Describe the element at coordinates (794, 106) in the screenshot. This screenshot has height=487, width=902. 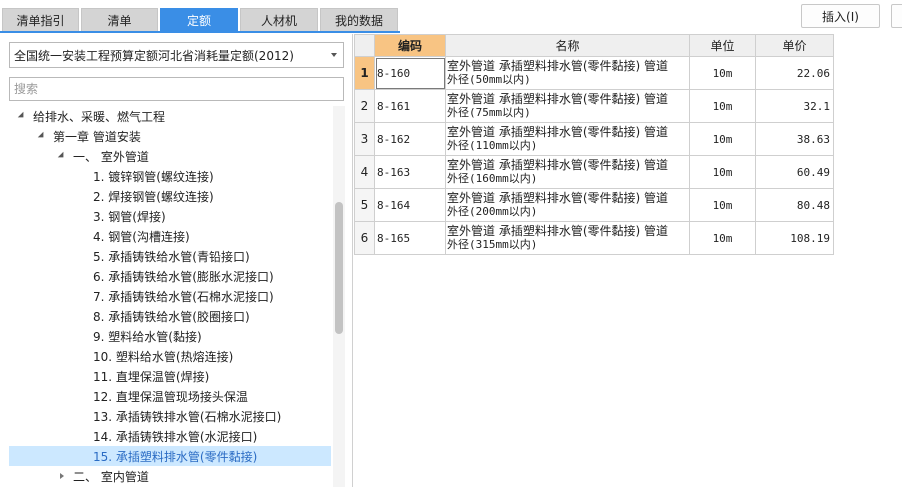
I see `grid-cell-price: 32.1` at that location.